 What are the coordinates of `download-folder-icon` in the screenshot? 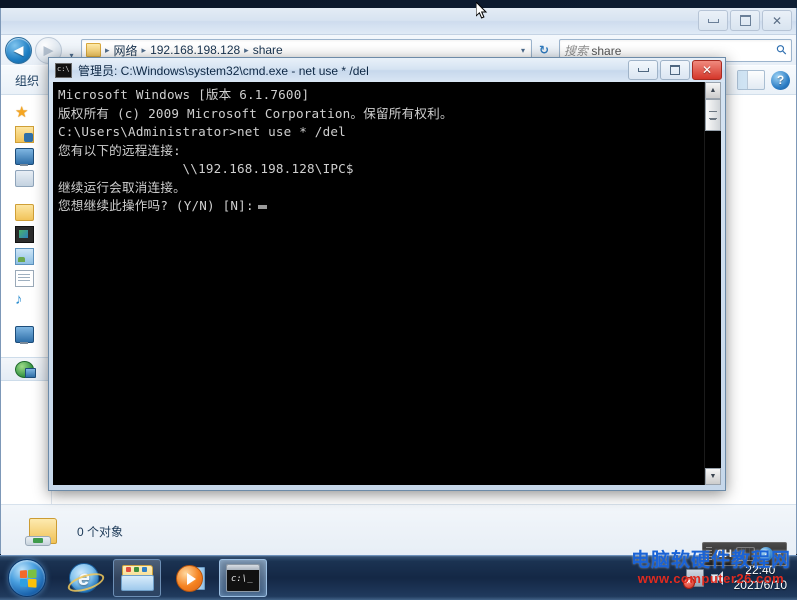 It's located at (24, 134).